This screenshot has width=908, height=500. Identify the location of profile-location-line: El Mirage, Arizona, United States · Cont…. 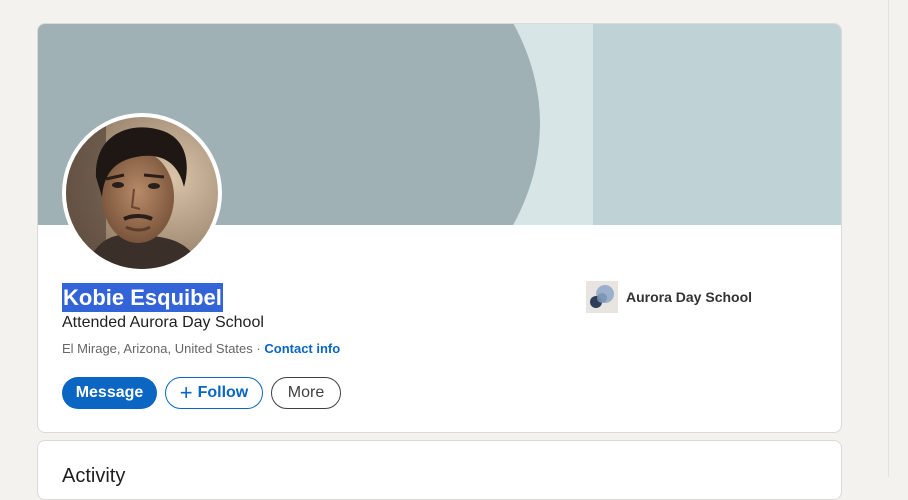
(201, 348).